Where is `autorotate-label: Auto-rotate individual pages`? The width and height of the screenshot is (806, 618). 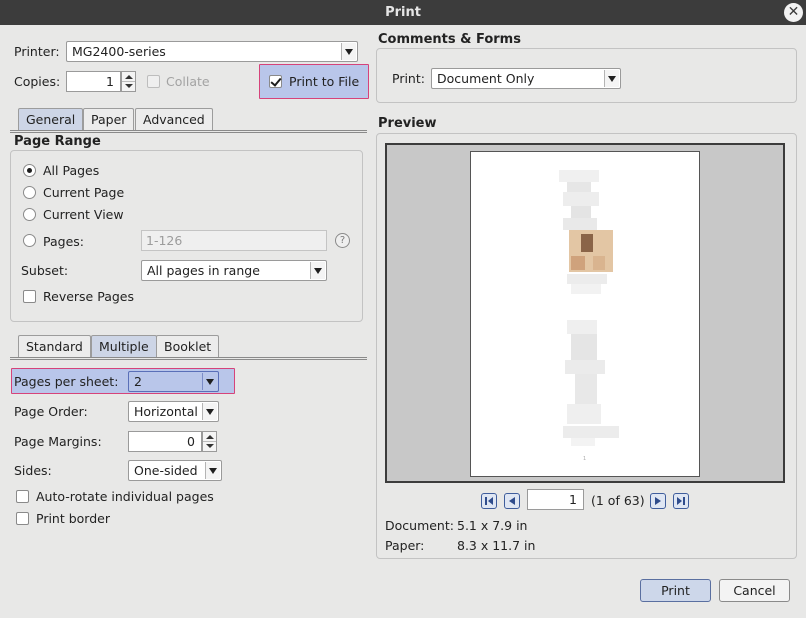 autorotate-label: Auto-rotate individual pages is located at coordinates (125, 496).